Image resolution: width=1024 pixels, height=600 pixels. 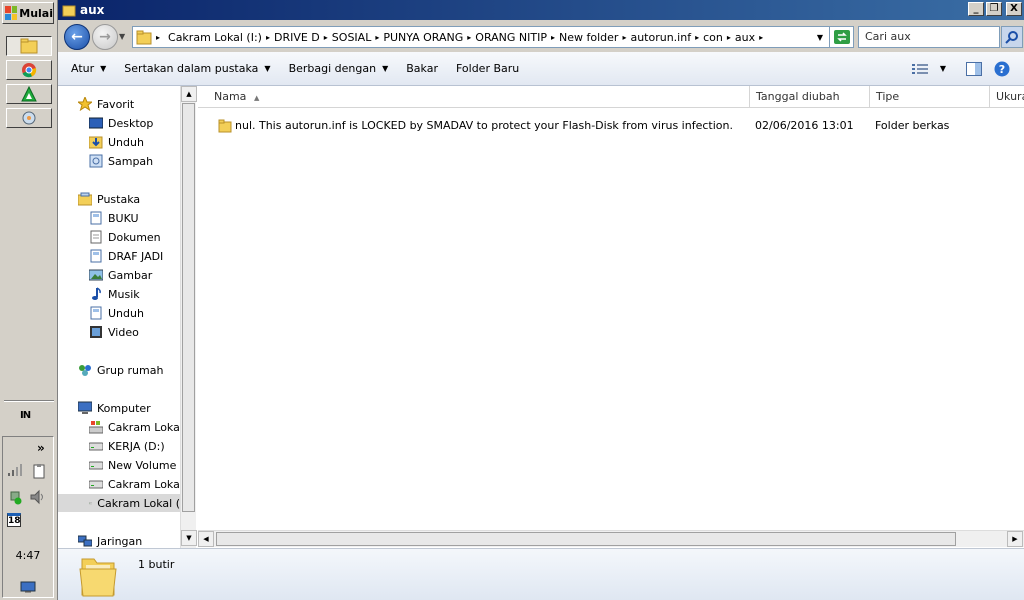 I want to click on include-in-library-button: Sertakan dalam pustaka ▼, so click(x=197, y=69).